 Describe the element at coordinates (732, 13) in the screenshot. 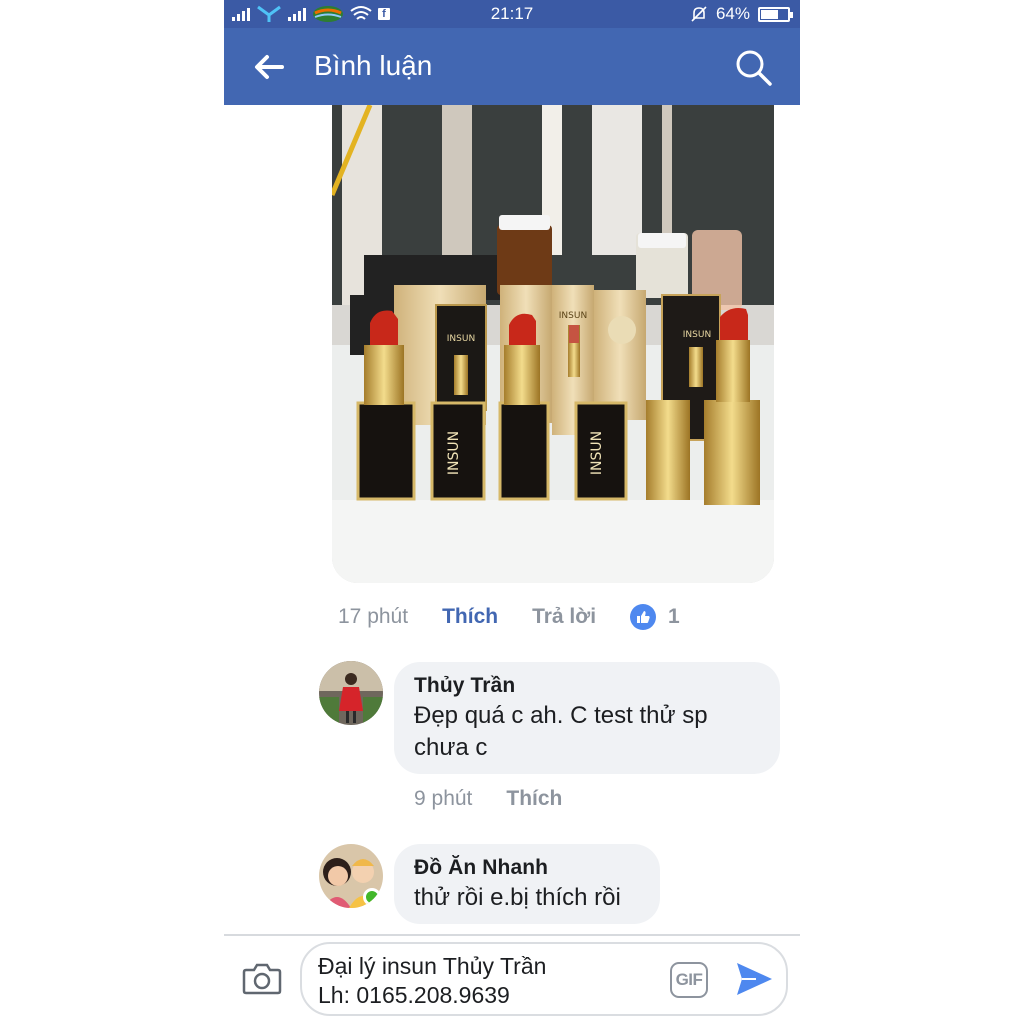

I see `battery-percent: 64%` at that location.